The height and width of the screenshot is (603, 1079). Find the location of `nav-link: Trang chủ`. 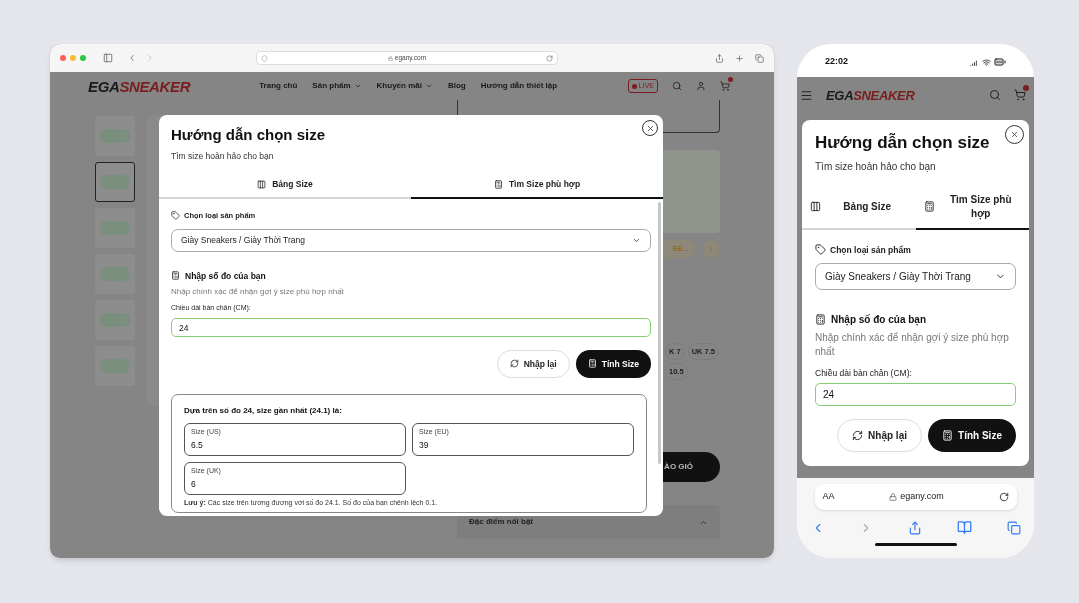

nav-link: Trang chủ is located at coordinates (278, 86).